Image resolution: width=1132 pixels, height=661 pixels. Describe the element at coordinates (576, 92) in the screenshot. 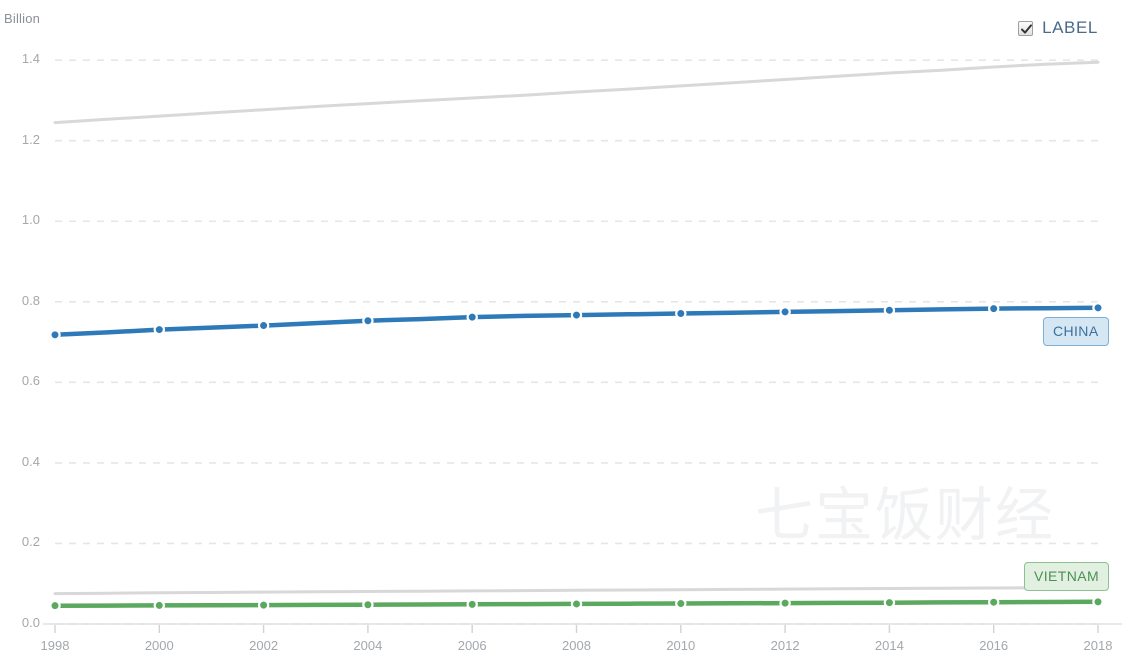

I see `series-line-china_total_reference` at that location.